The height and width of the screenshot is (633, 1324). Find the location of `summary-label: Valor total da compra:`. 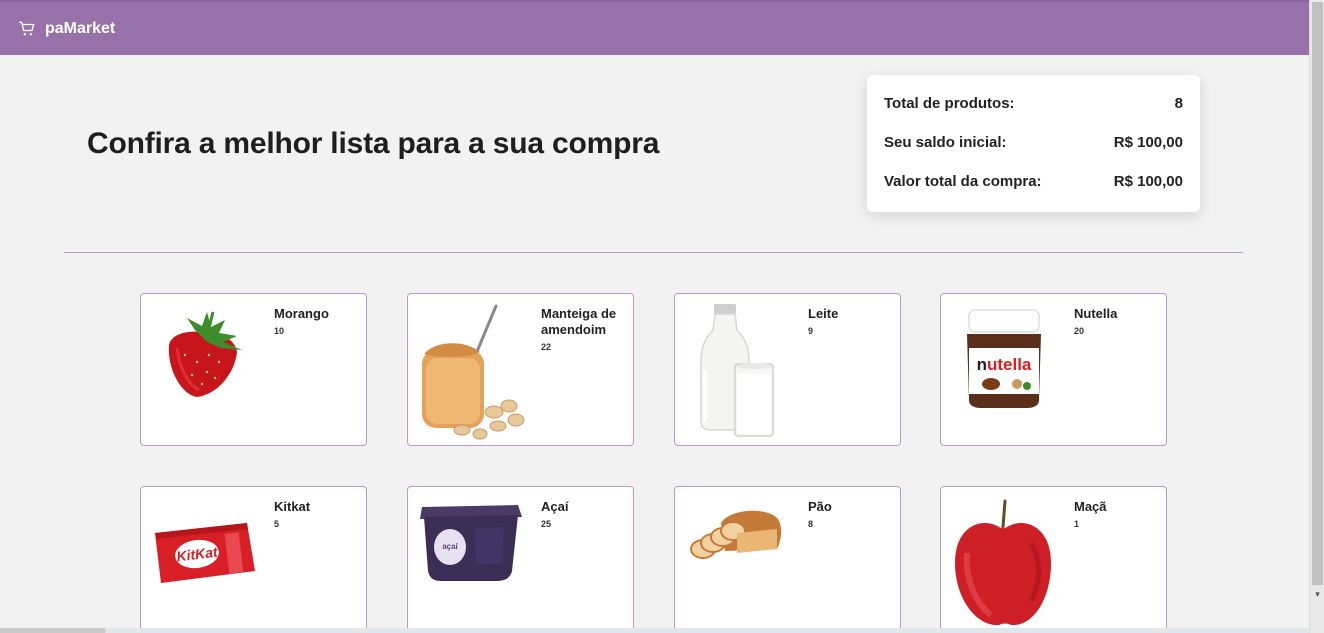

summary-label: Valor total da compra: is located at coordinates (963, 181).